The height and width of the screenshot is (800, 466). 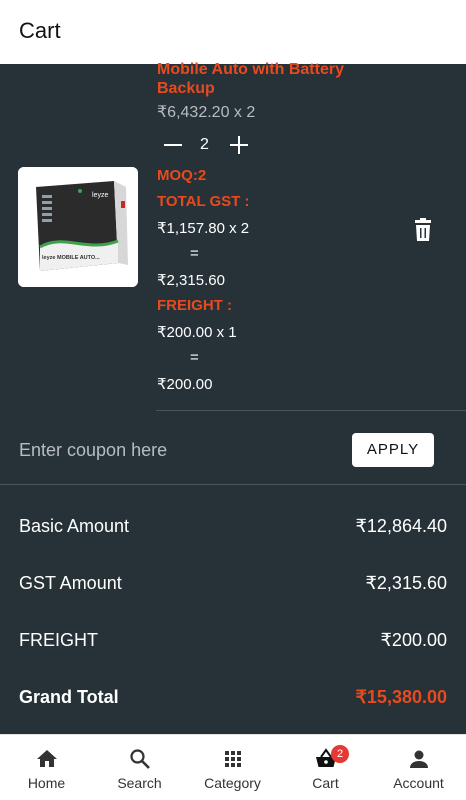 I want to click on nav-category: Category, so click(x=232, y=767).